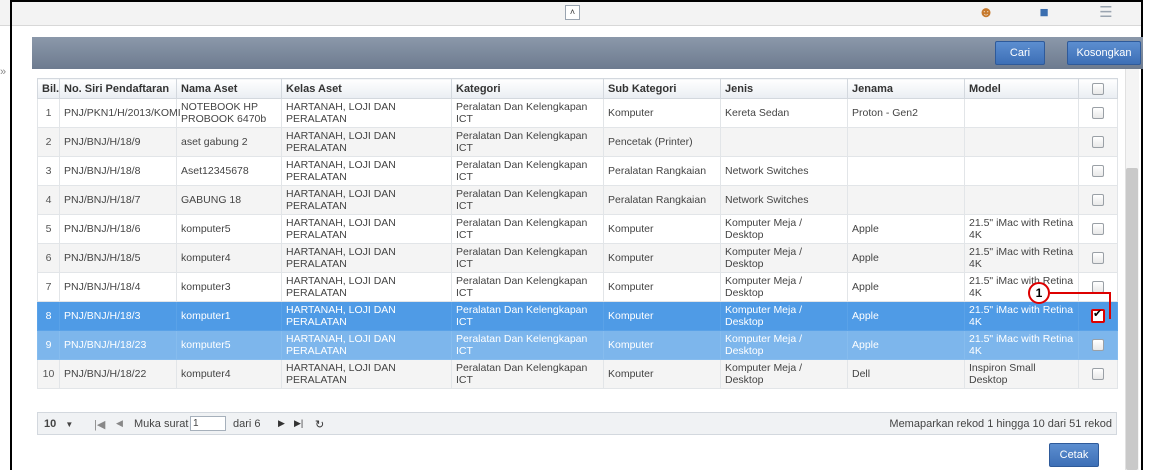  What do you see at coordinates (48, 345) in the screenshot?
I see `row-number: 9` at bounding box center [48, 345].